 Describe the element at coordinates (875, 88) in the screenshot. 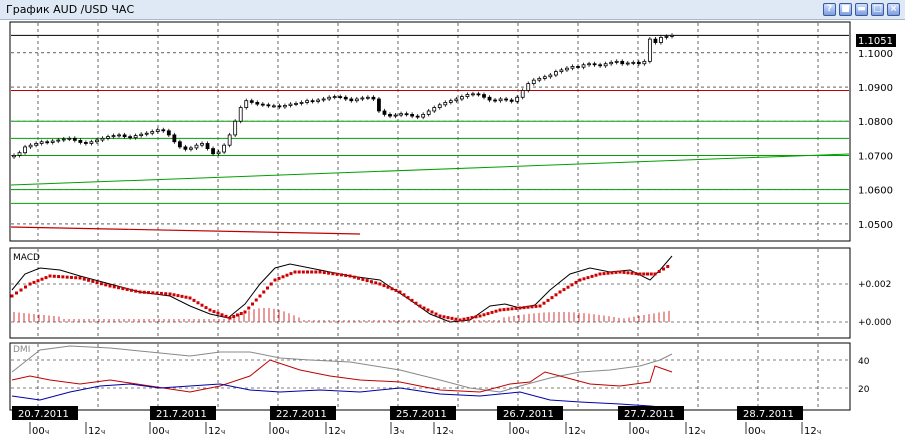

I see `price-tick: 1.0900` at that location.